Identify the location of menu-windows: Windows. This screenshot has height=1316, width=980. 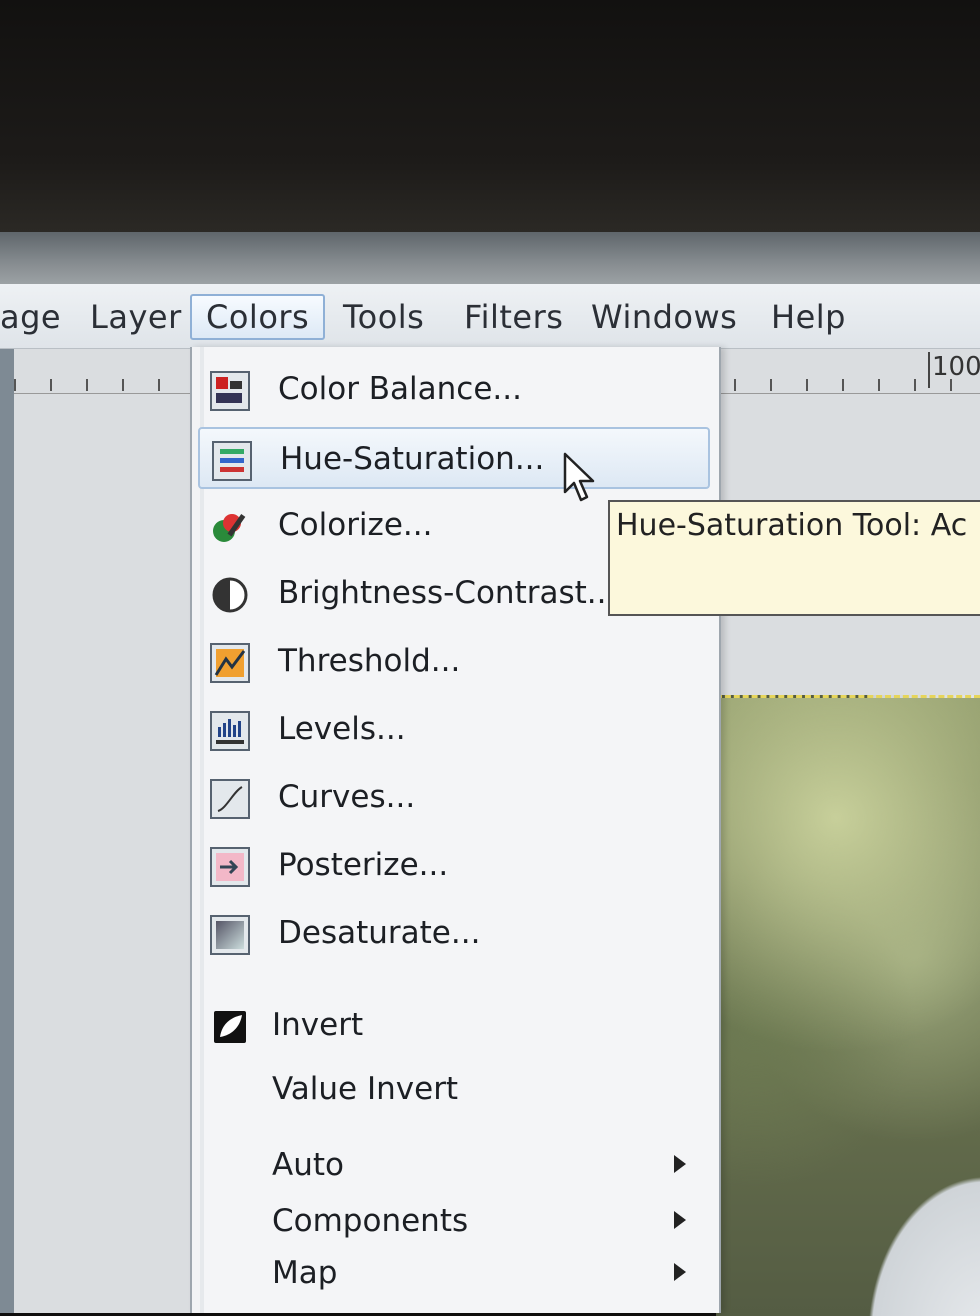
(664, 317).